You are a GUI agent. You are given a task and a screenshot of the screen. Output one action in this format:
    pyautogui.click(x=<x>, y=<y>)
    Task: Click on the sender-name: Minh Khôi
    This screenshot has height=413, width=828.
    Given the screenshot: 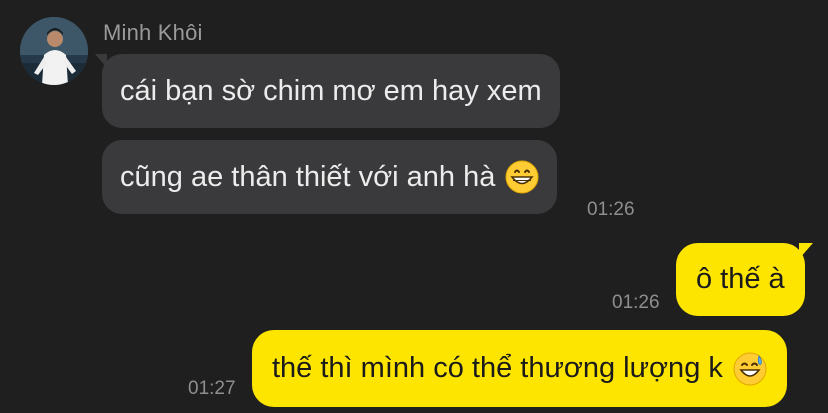 What is the action you would take?
    pyautogui.click(x=153, y=32)
    